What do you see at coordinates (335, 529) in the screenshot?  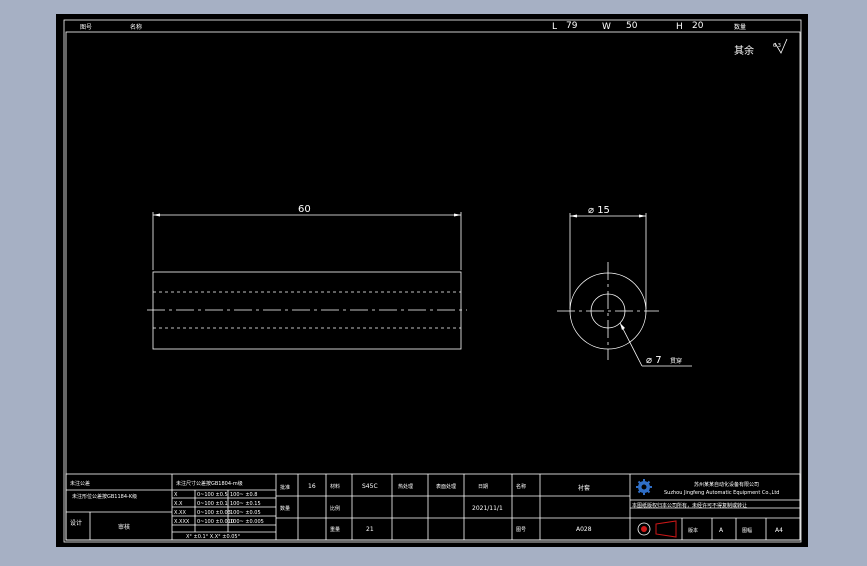 I see `weight-label: 重量` at bounding box center [335, 529].